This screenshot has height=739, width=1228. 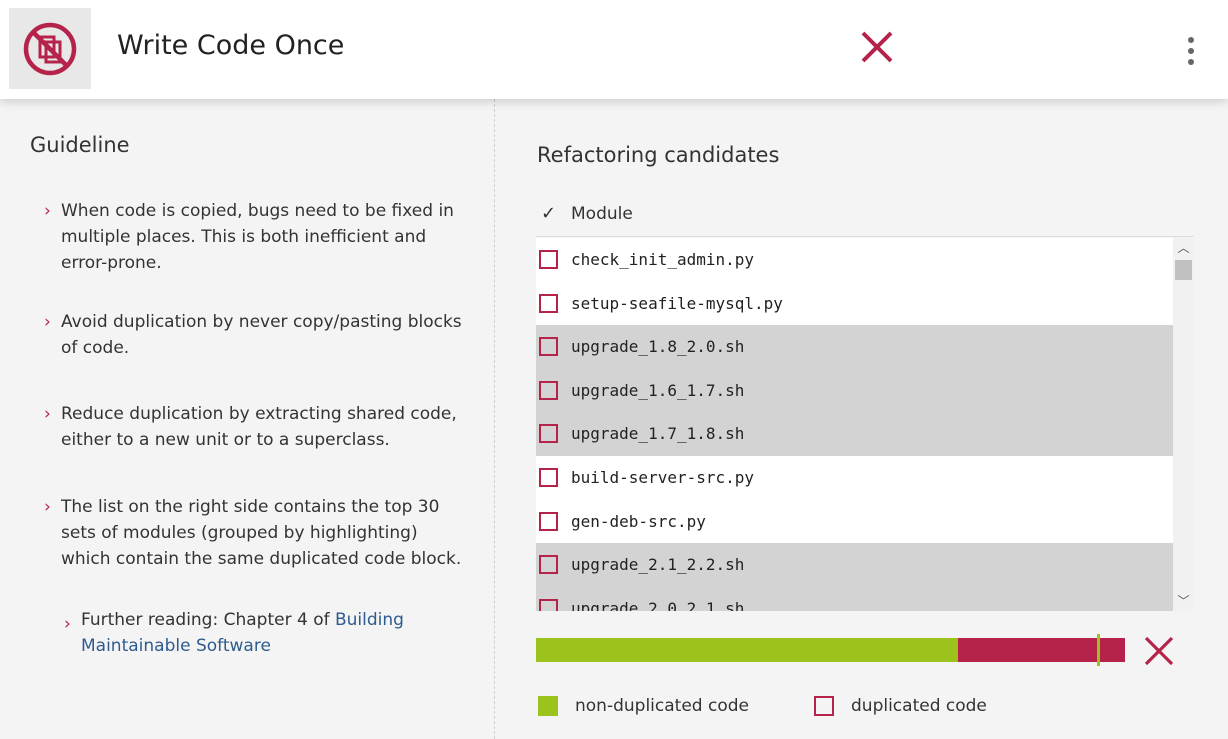 What do you see at coordinates (658, 390) in the screenshot?
I see `module-name: upgrade_1.6_1.7.sh` at bounding box center [658, 390].